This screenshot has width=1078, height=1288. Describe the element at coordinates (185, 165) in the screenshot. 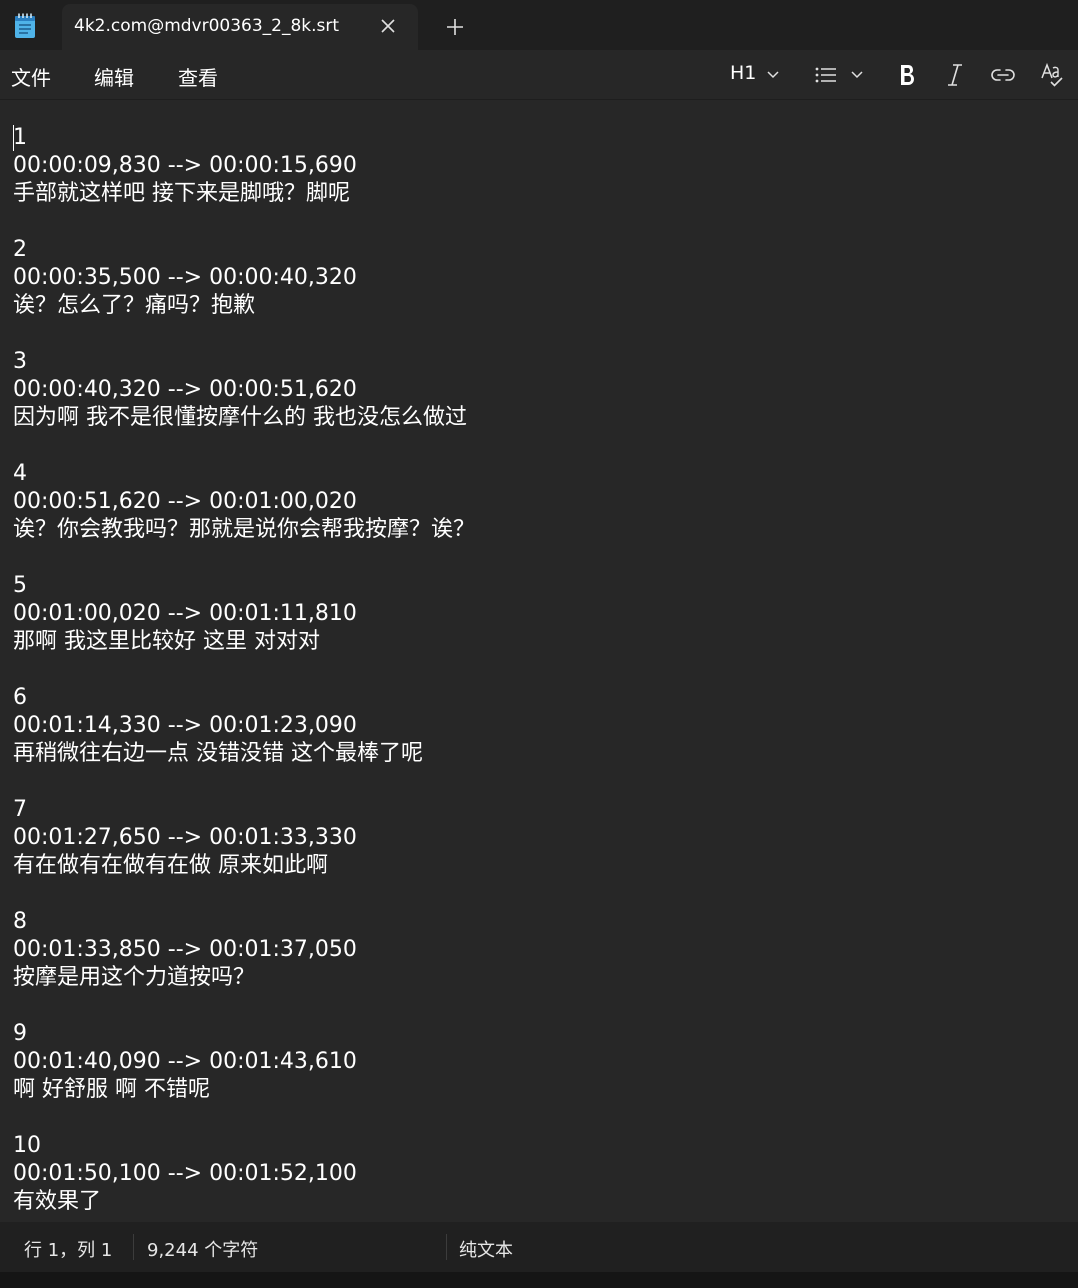

I see `subtitle-timestamp: 00:00:09,830 --> 00:00:15,690` at that location.